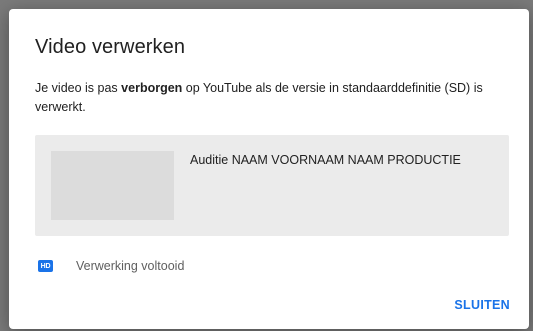  Describe the element at coordinates (78, 88) in the screenshot. I see `message-text-start: Je video is pas` at that location.